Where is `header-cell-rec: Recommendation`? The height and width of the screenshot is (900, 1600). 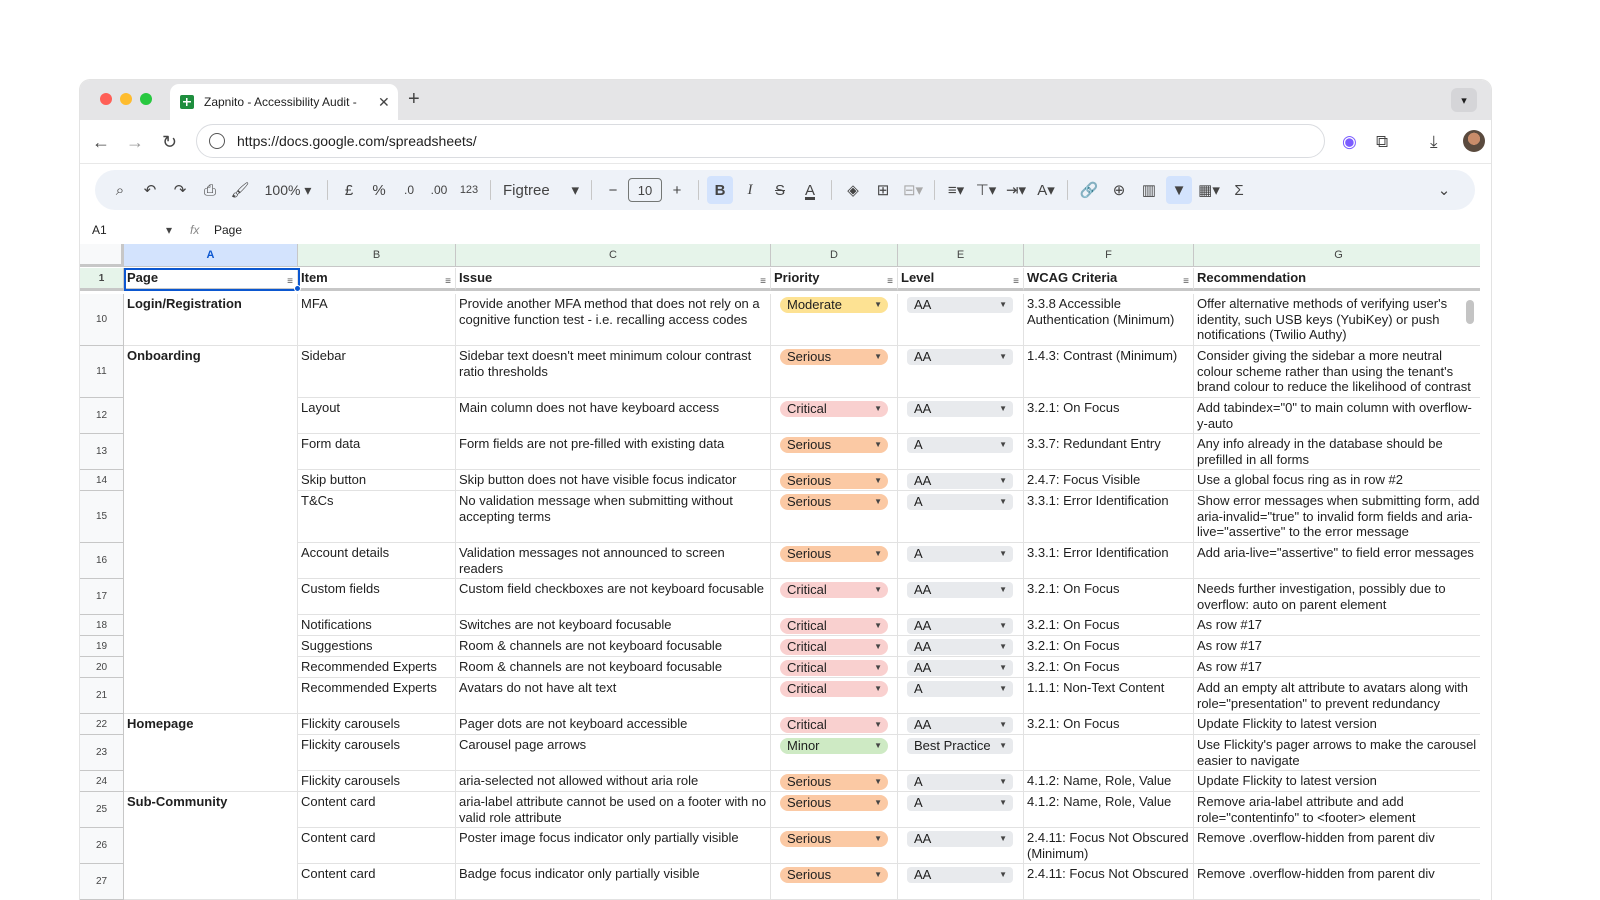 header-cell-rec: Recommendation is located at coordinates (1337, 279).